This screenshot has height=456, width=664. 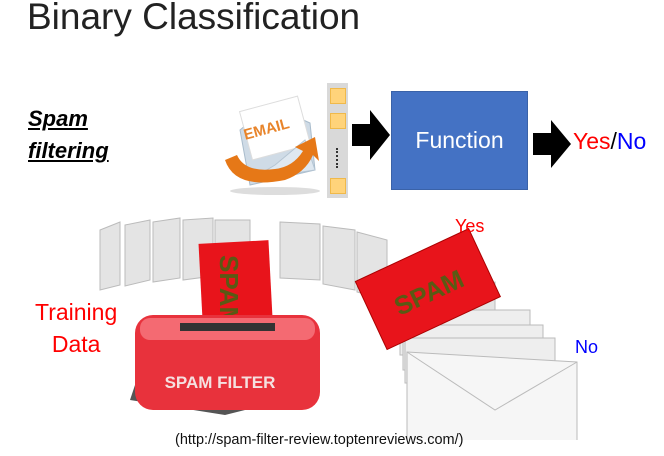 What do you see at coordinates (220, 382) in the screenshot?
I see `spam-filter-text: SPAM FILTER` at bounding box center [220, 382].